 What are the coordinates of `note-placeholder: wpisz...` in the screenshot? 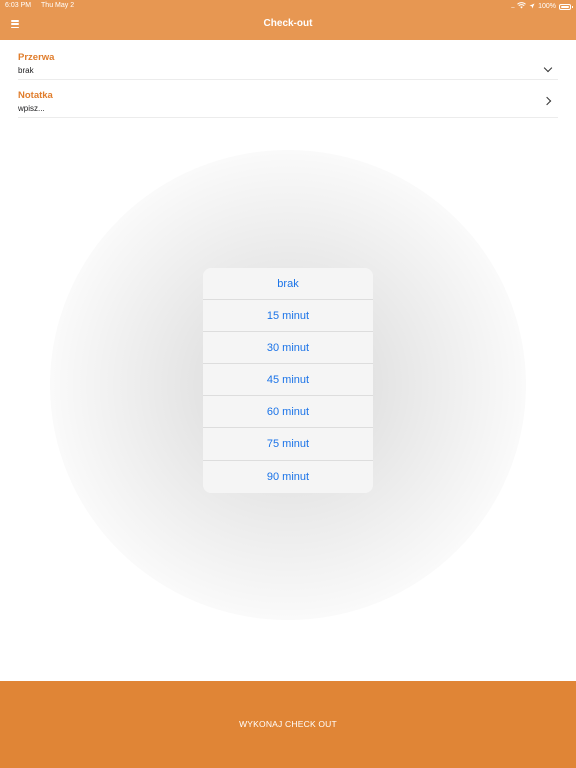 It's located at (31, 108).